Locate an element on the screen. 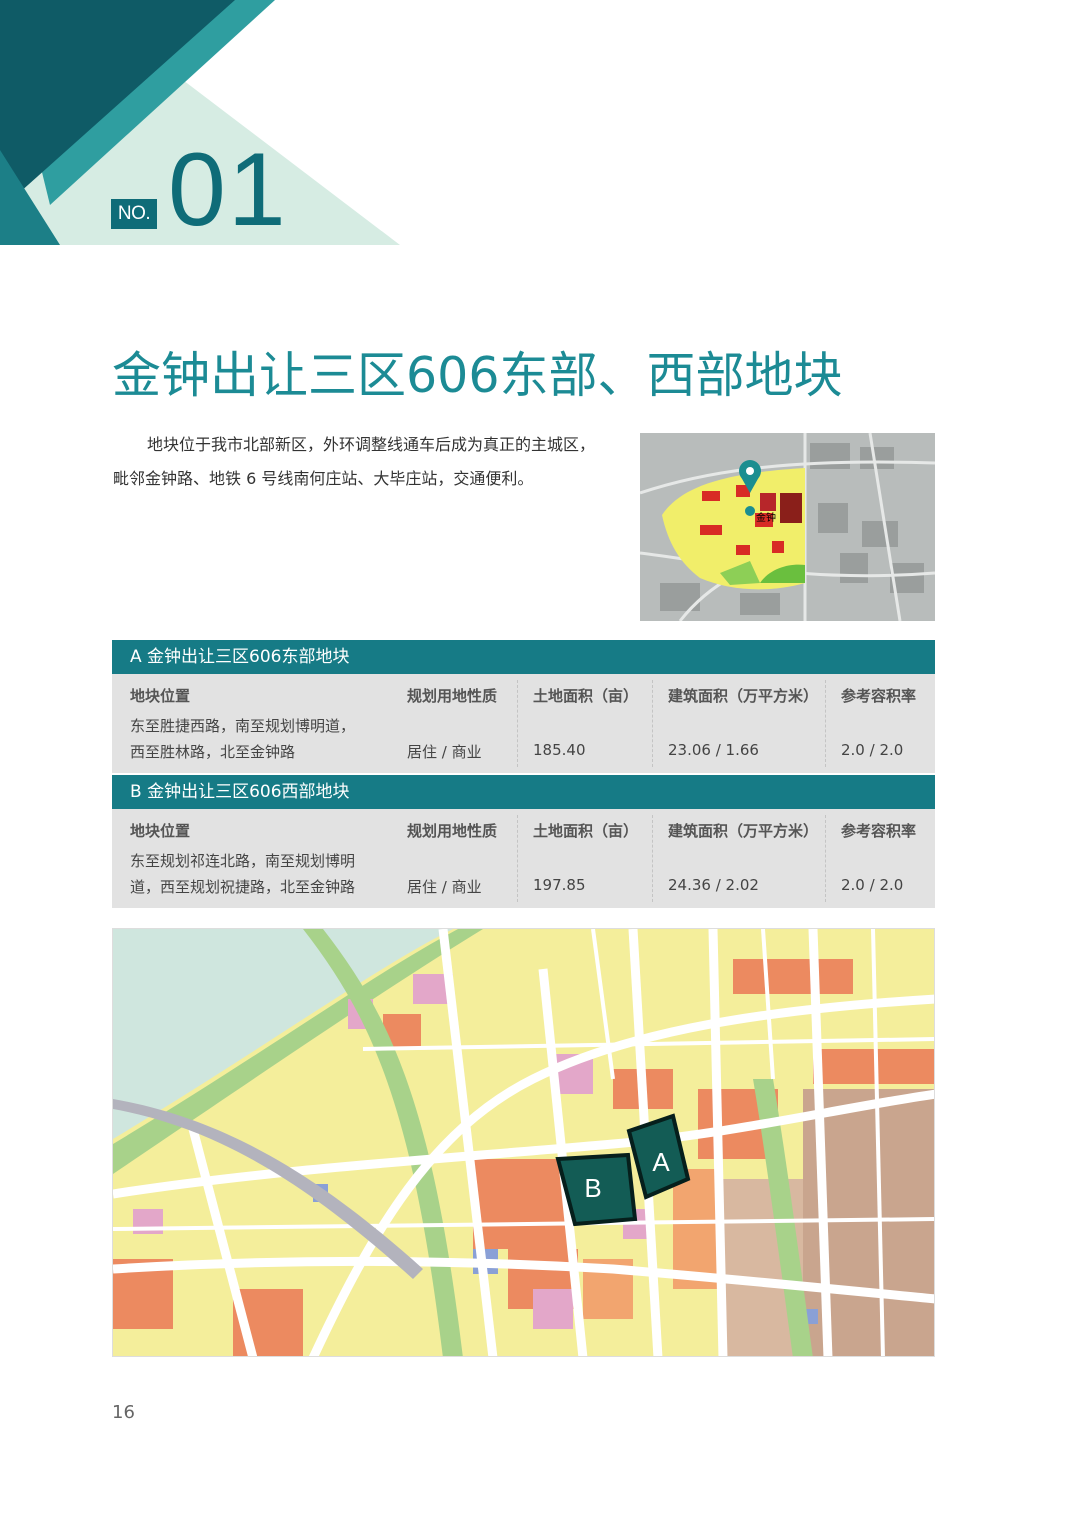 The image size is (1080, 1531). parcel-a-floor-area: 23.06 / 1.66 is located at coordinates (713, 750).